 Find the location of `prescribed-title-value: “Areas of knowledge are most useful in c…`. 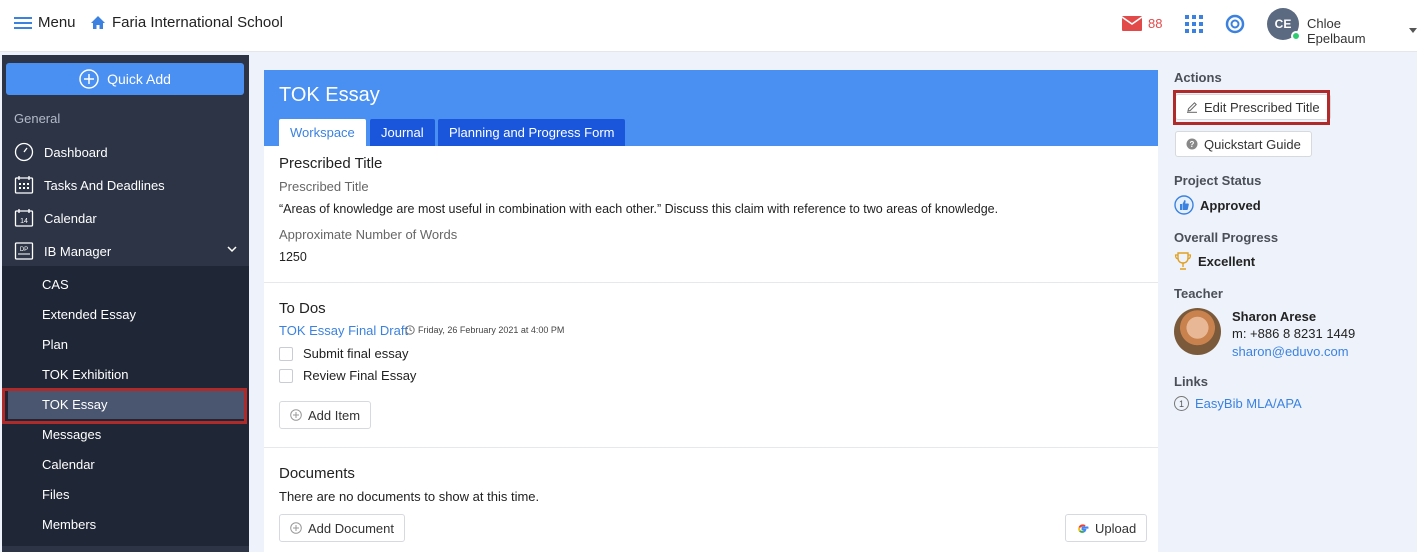

prescribed-title-value: “Areas of knowledge are most useful in c… is located at coordinates (639, 209).